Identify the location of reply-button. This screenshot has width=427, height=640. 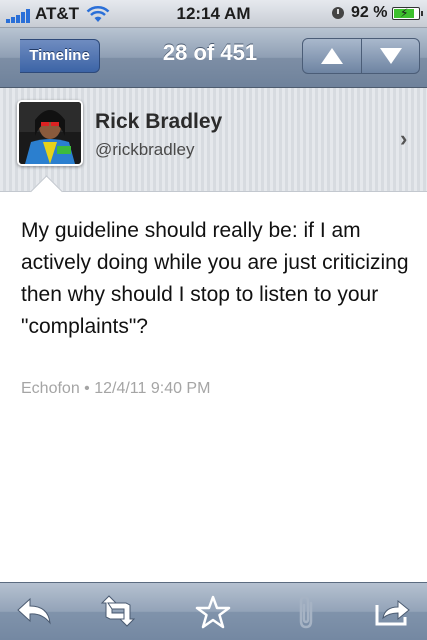
(34, 612).